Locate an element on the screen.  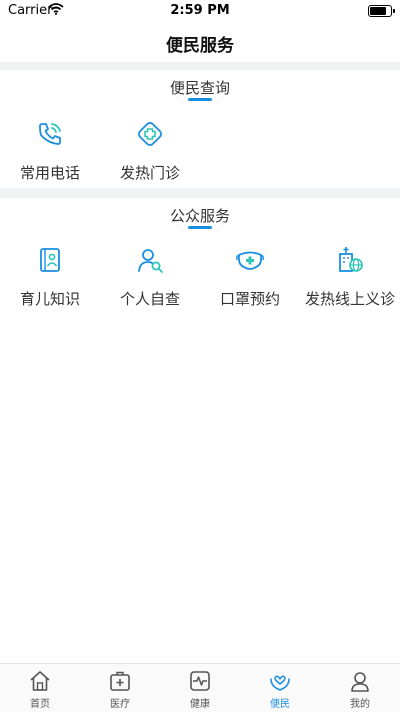
self-check-icon is located at coordinates (150, 261).